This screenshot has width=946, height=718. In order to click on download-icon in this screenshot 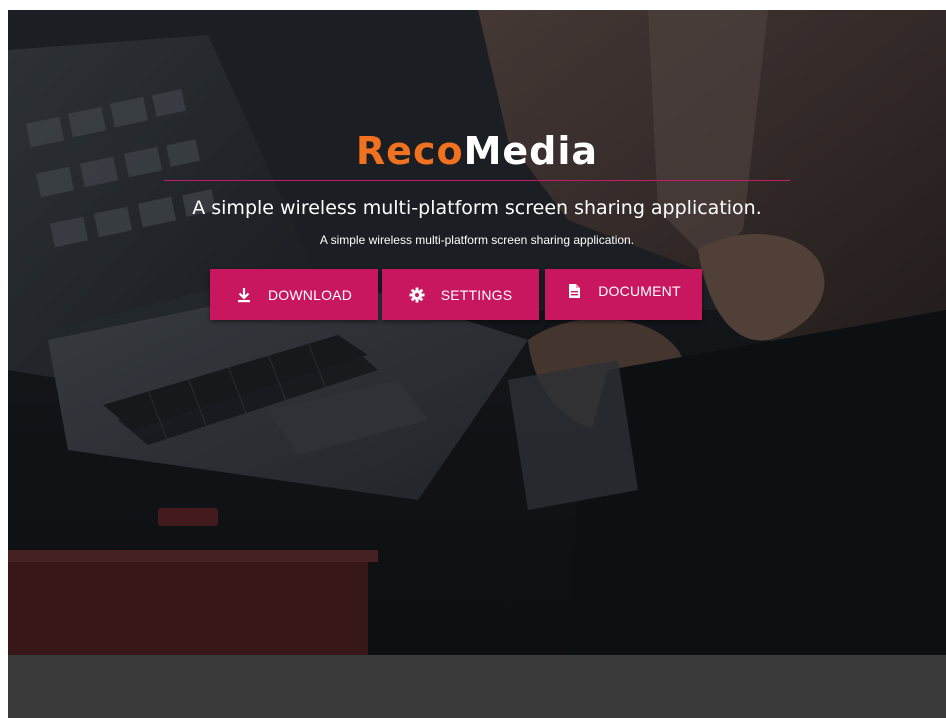, I will do `click(244, 295)`.